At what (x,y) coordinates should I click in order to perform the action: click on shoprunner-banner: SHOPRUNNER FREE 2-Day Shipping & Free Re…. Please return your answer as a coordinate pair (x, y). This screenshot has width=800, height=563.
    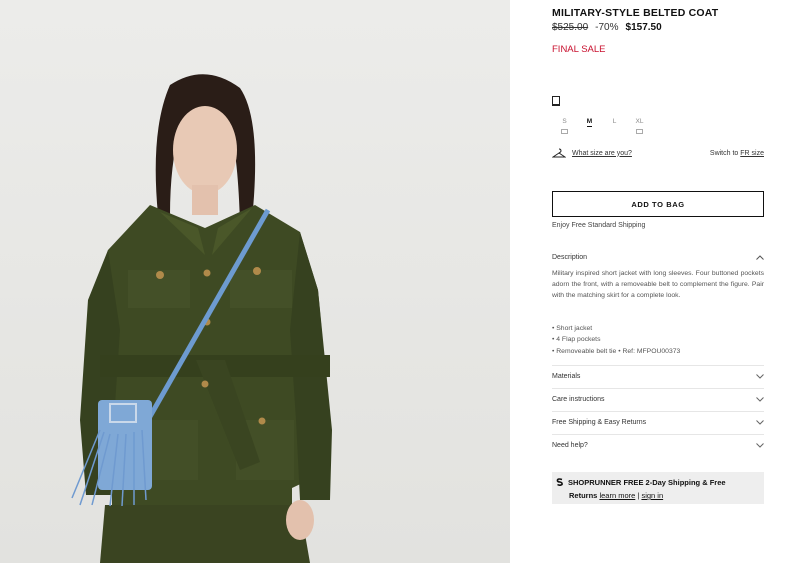
    Looking at the image, I should click on (658, 488).